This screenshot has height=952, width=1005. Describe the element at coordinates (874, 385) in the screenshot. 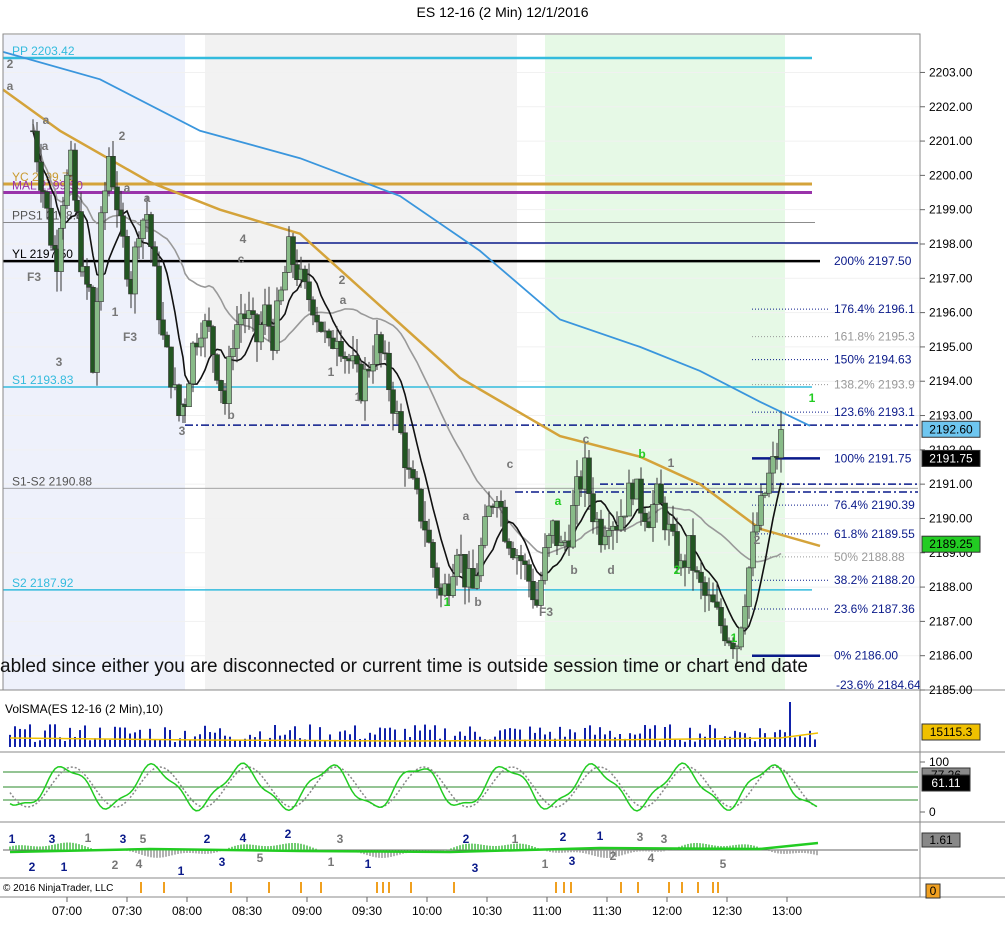

I see `fib-label: 138.2% 2193.9` at that location.